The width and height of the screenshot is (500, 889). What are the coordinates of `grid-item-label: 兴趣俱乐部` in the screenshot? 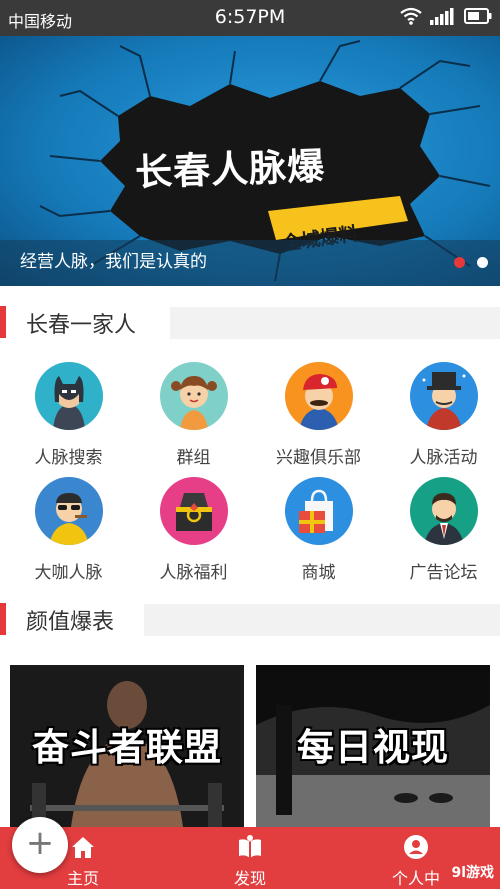 It's located at (318, 458).